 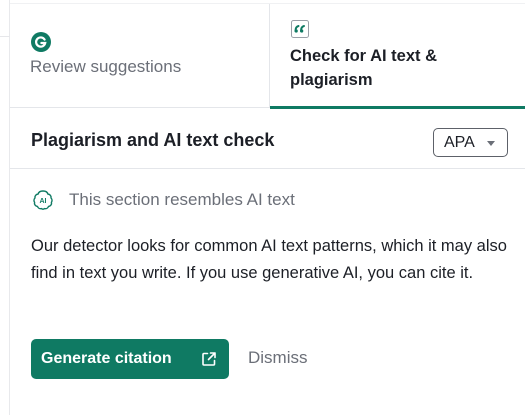 I want to click on external-link-icon, so click(x=209, y=359).